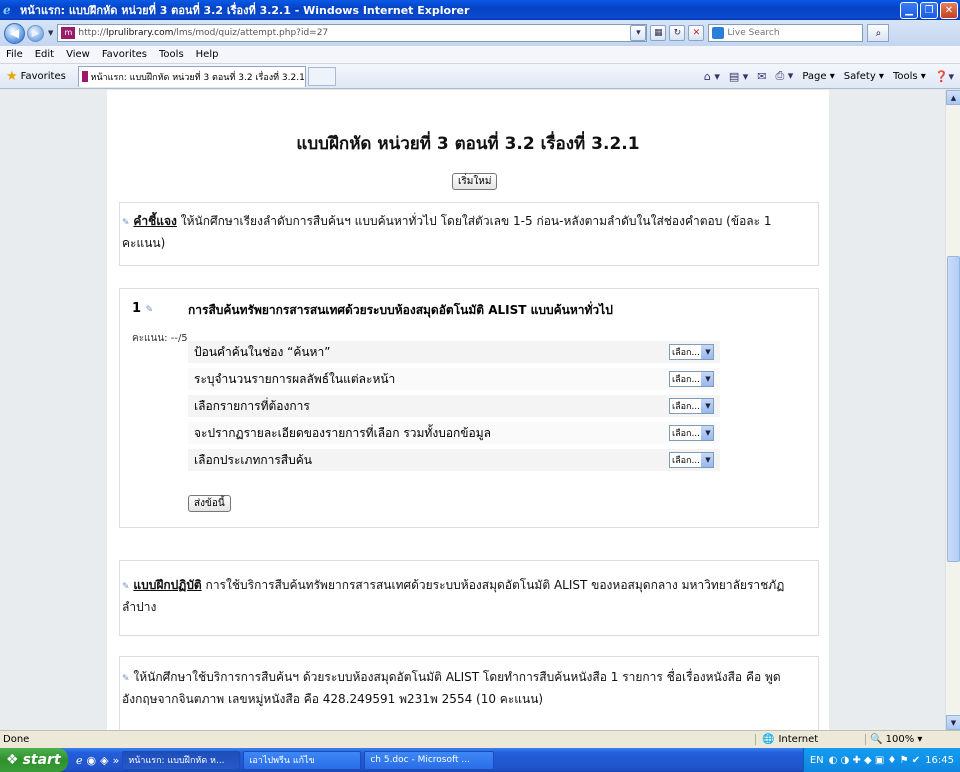 Image resolution: width=960 pixels, height=772 pixels. Describe the element at coordinates (454, 352) in the screenshot. I see `match-row: ป้อนคำค้นในช่อง “ค้นหา” เลือก... ▼` at that location.